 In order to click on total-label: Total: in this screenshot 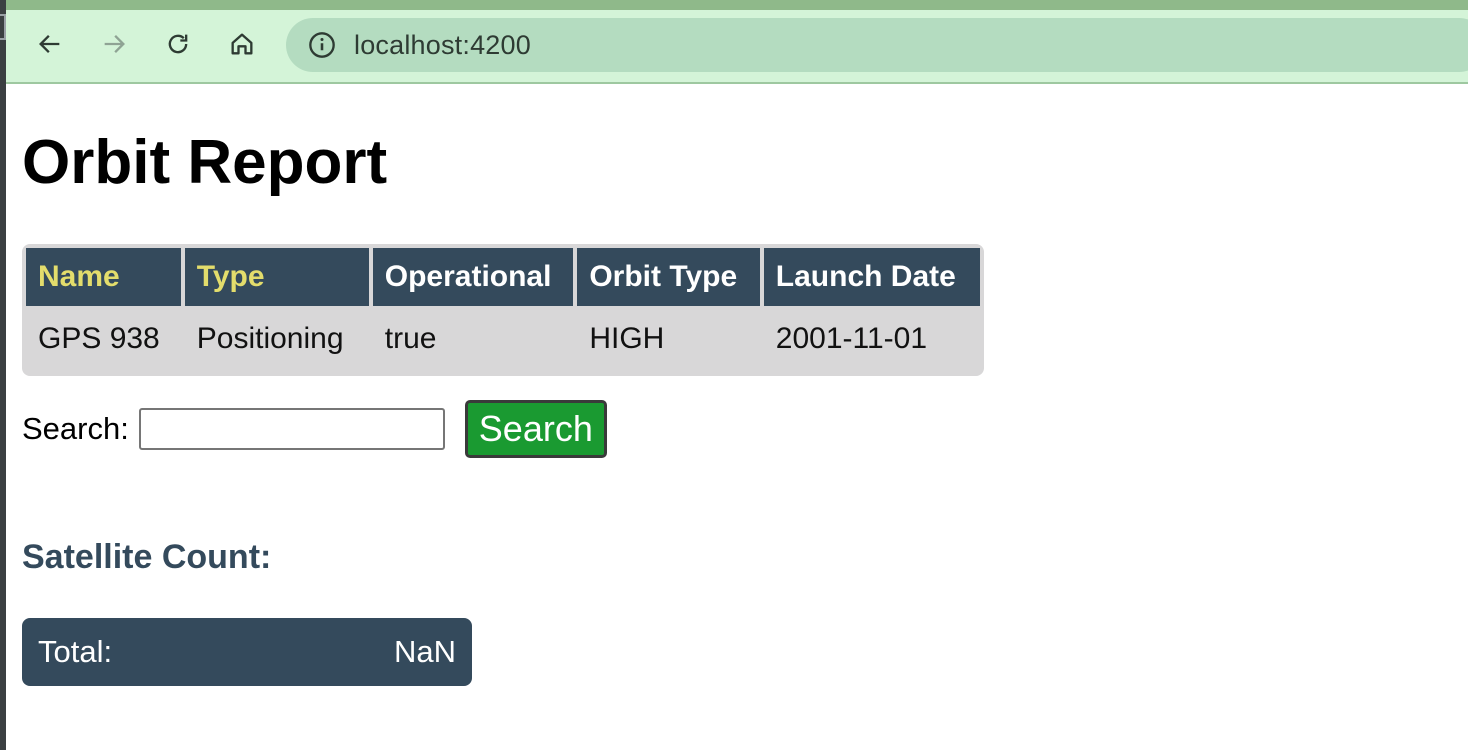, I will do `click(75, 651)`.